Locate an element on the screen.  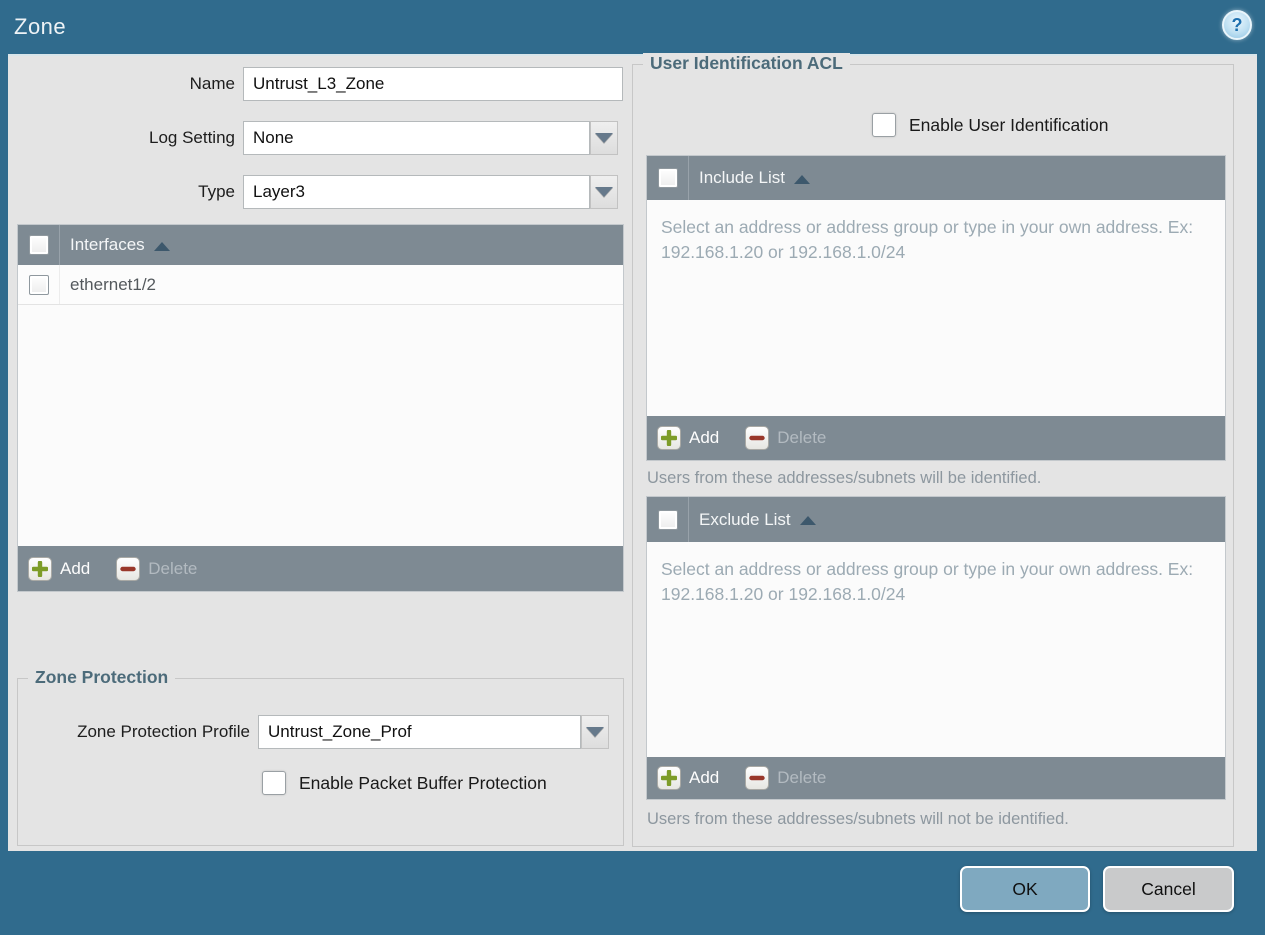
interfaces-table-body: ethernet1/2 is located at coordinates (320, 405).